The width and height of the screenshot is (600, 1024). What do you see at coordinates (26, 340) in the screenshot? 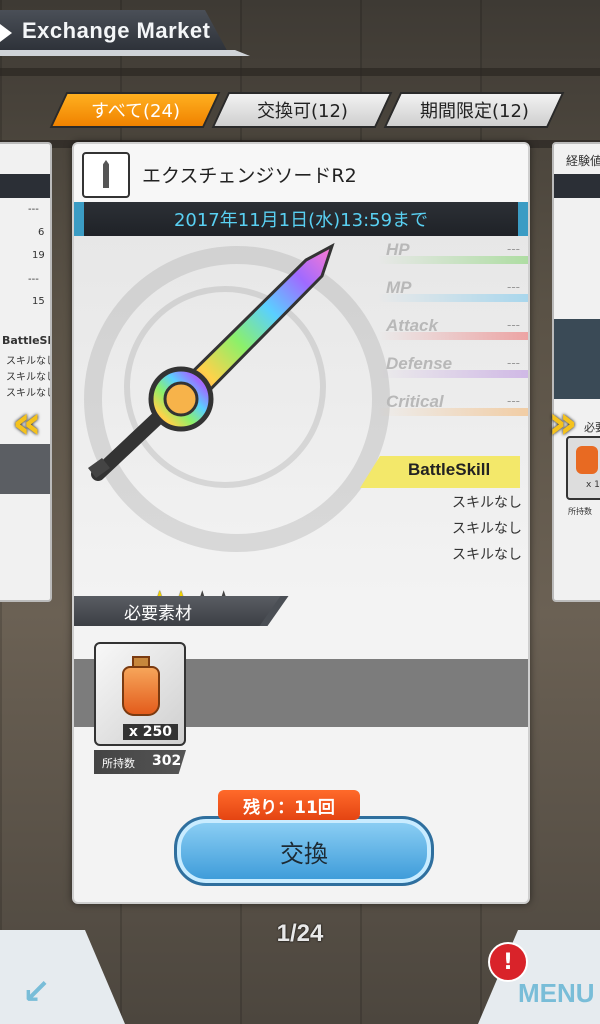
I see `side-skill-title: BattleSkill` at bounding box center [26, 340].